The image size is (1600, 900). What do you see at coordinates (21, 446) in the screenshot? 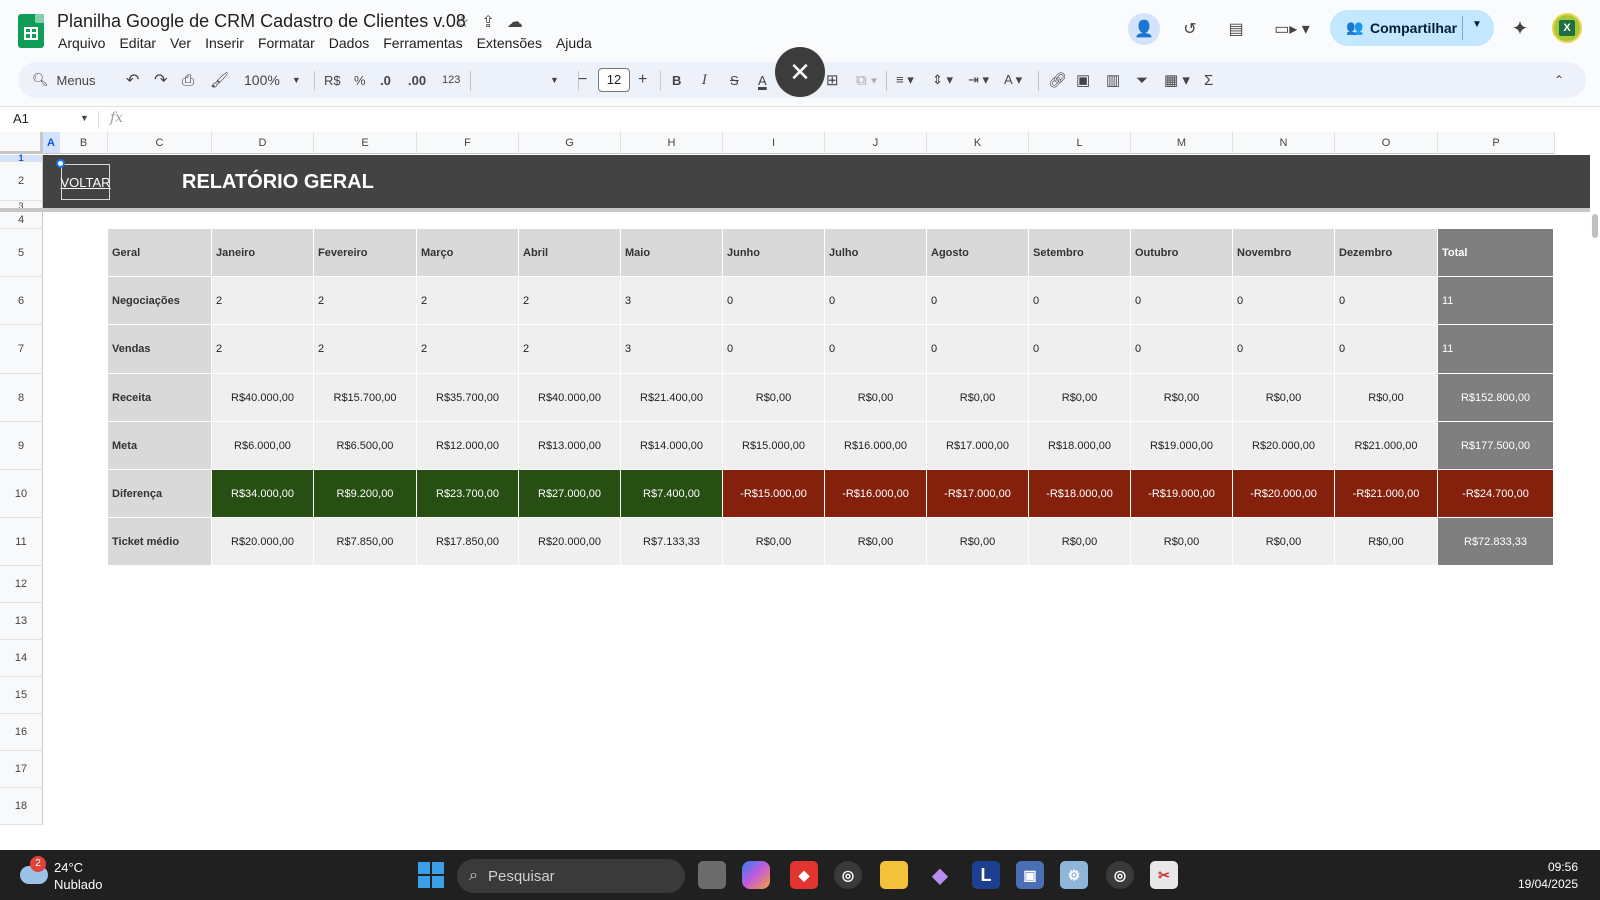
I see `row-header-9: 9` at bounding box center [21, 446].